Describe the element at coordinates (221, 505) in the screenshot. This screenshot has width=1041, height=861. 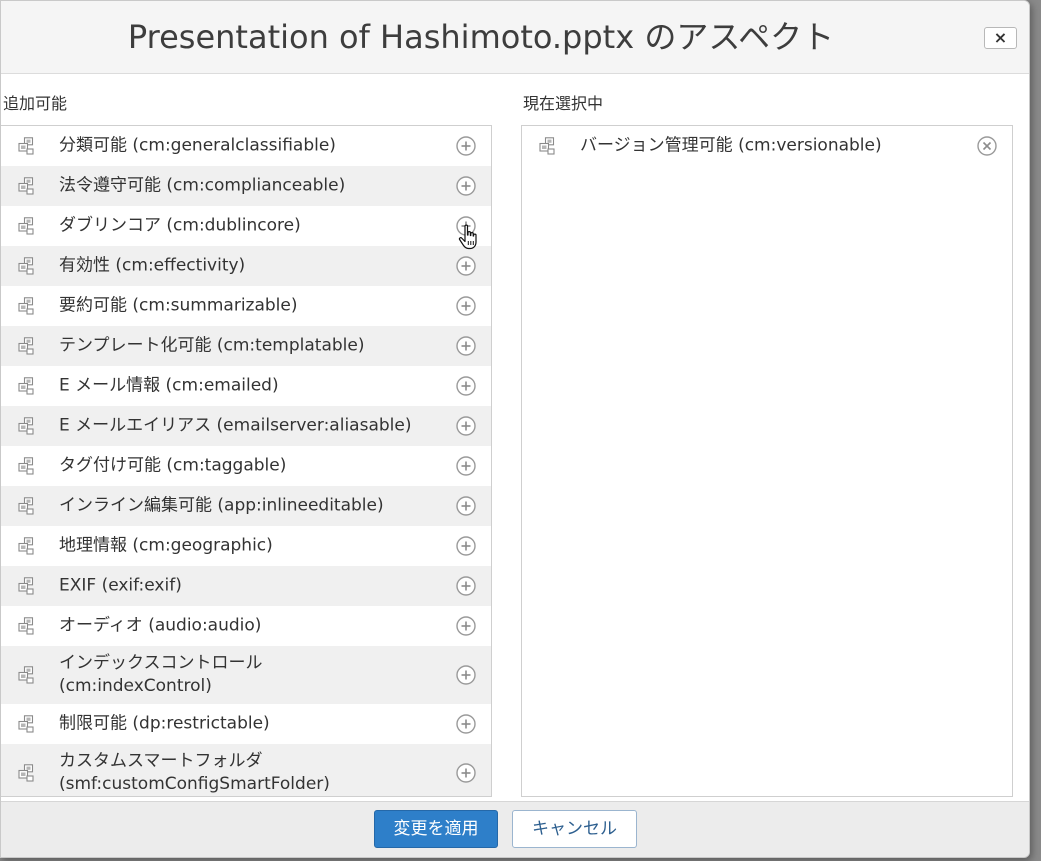
I see `aspect-label-line: インライン編集可能 (app:inlineeditable)` at that location.